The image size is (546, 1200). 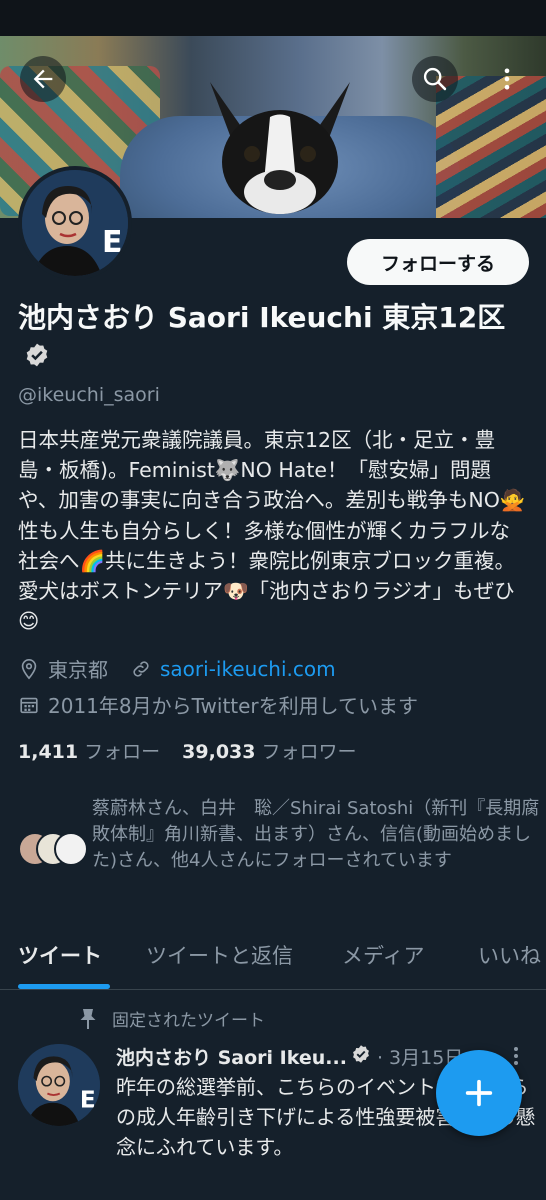 What do you see at coordinates (491, 147) in the screenshot?
I see `banner-blanket` at bounding box center [491, 147].